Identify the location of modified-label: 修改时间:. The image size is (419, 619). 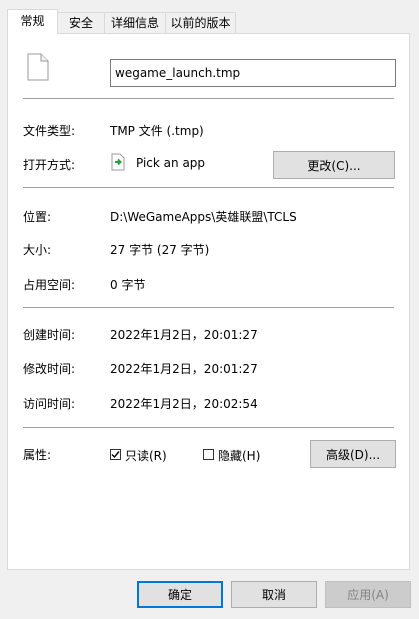
(49, 369).